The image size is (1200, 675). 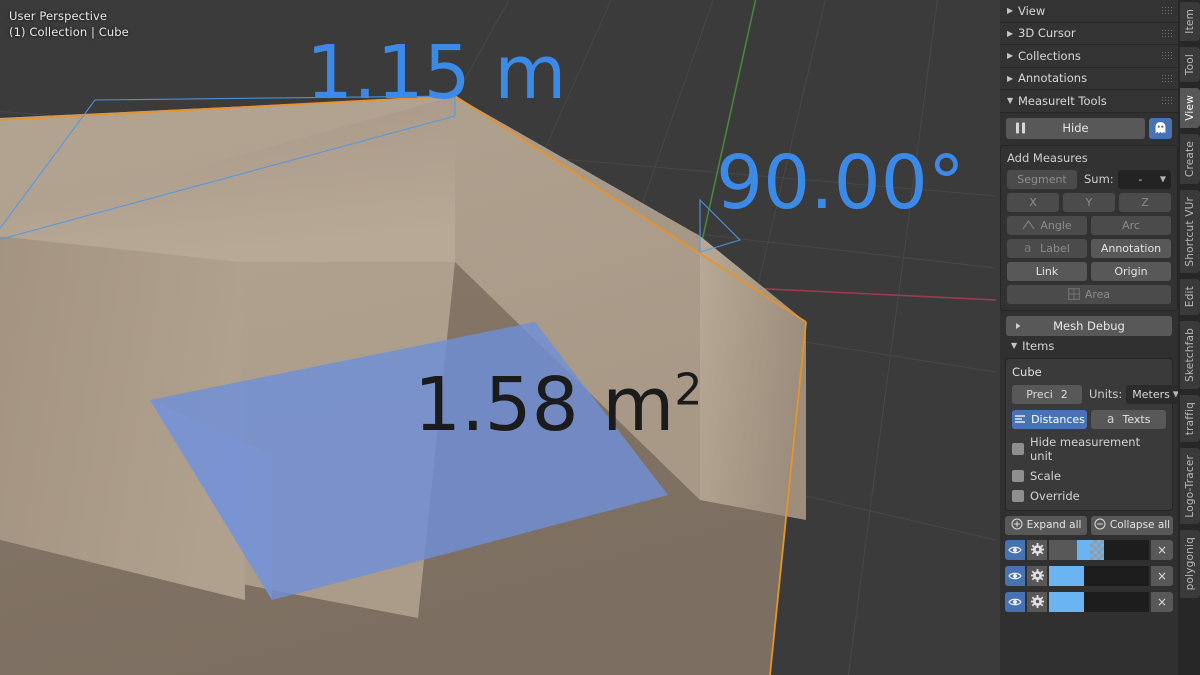 What do you see at coordinates (1089, 449) in the screenshot?
I see `checkbox-hide-measurement-unit: Hide measurement unit` at bounding box center [1089, 449].